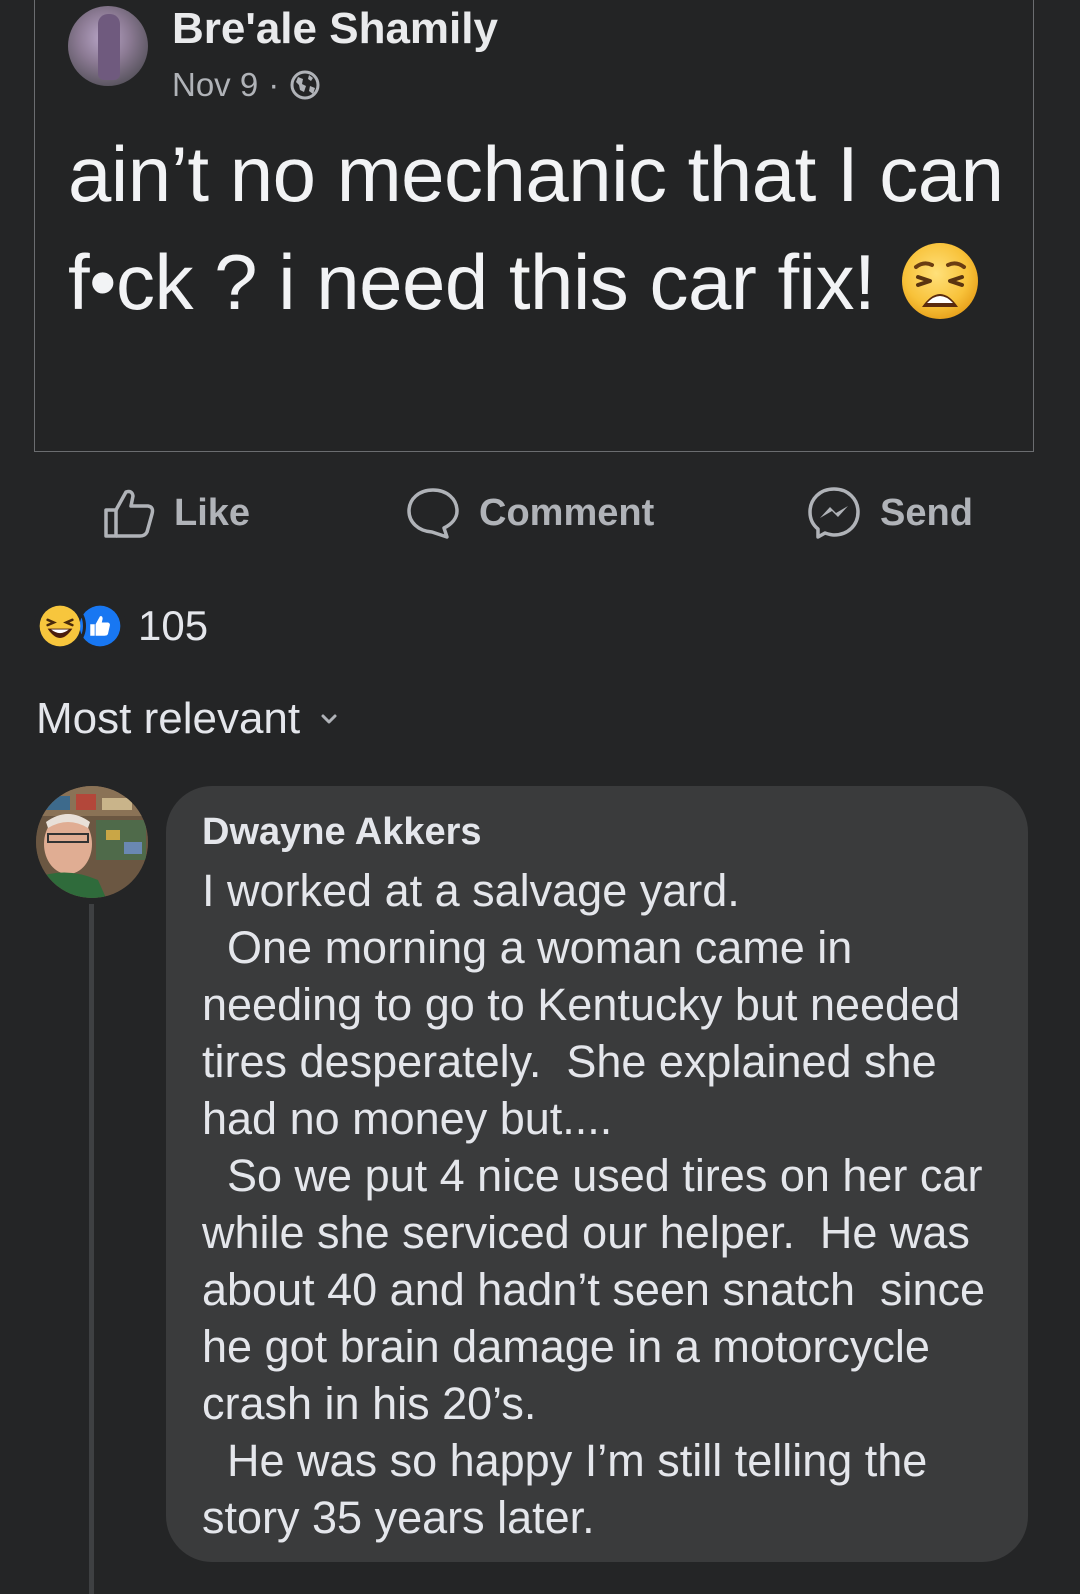 The height and width of the screenshot is (1594, 1080). I want to click on send-button: Send, so click(889, 513).